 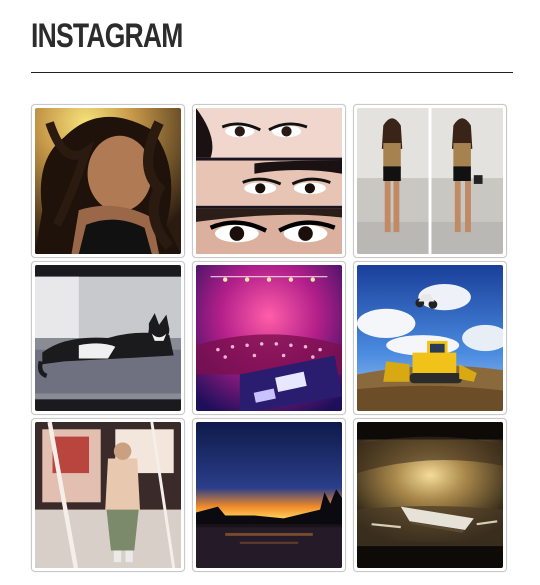 I want to click on motocross-bulldozer-photo, so click(x=430, y=338).